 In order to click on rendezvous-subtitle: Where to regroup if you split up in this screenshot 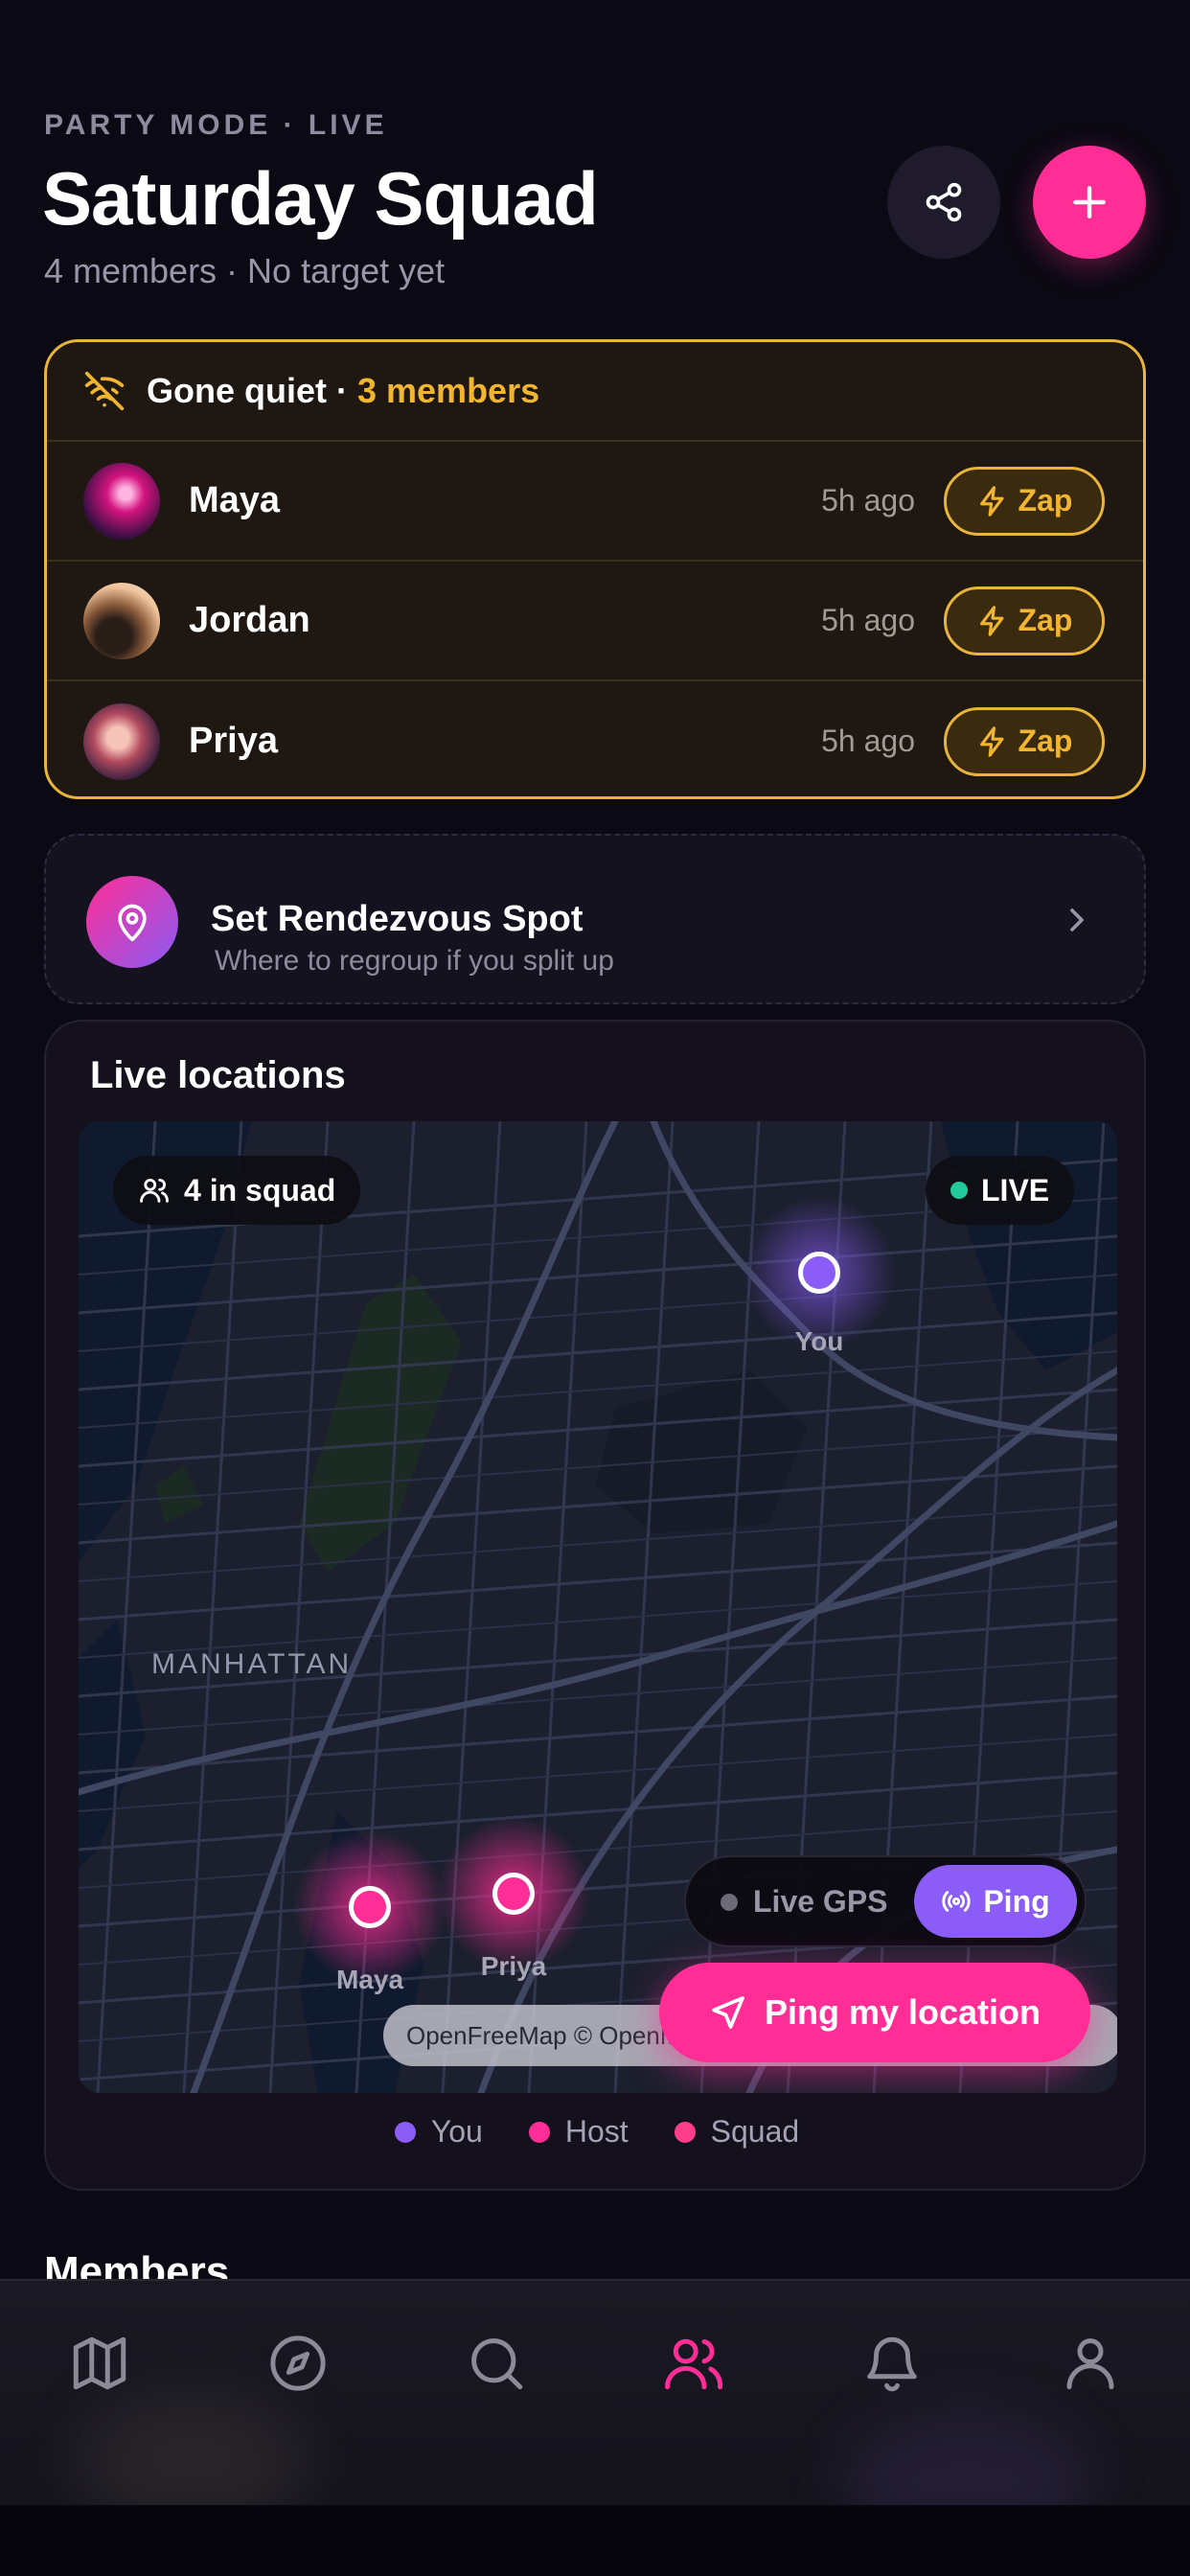, I will do `click(414, 961)`.